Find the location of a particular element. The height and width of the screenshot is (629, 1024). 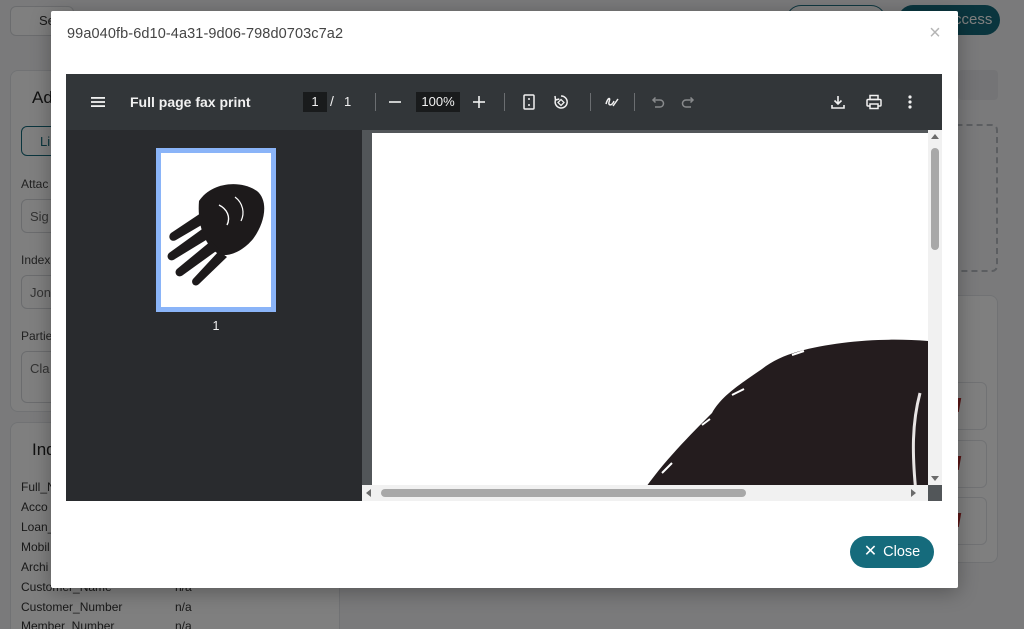

close-button: ✕ Close is located at coordinates (892, 552).